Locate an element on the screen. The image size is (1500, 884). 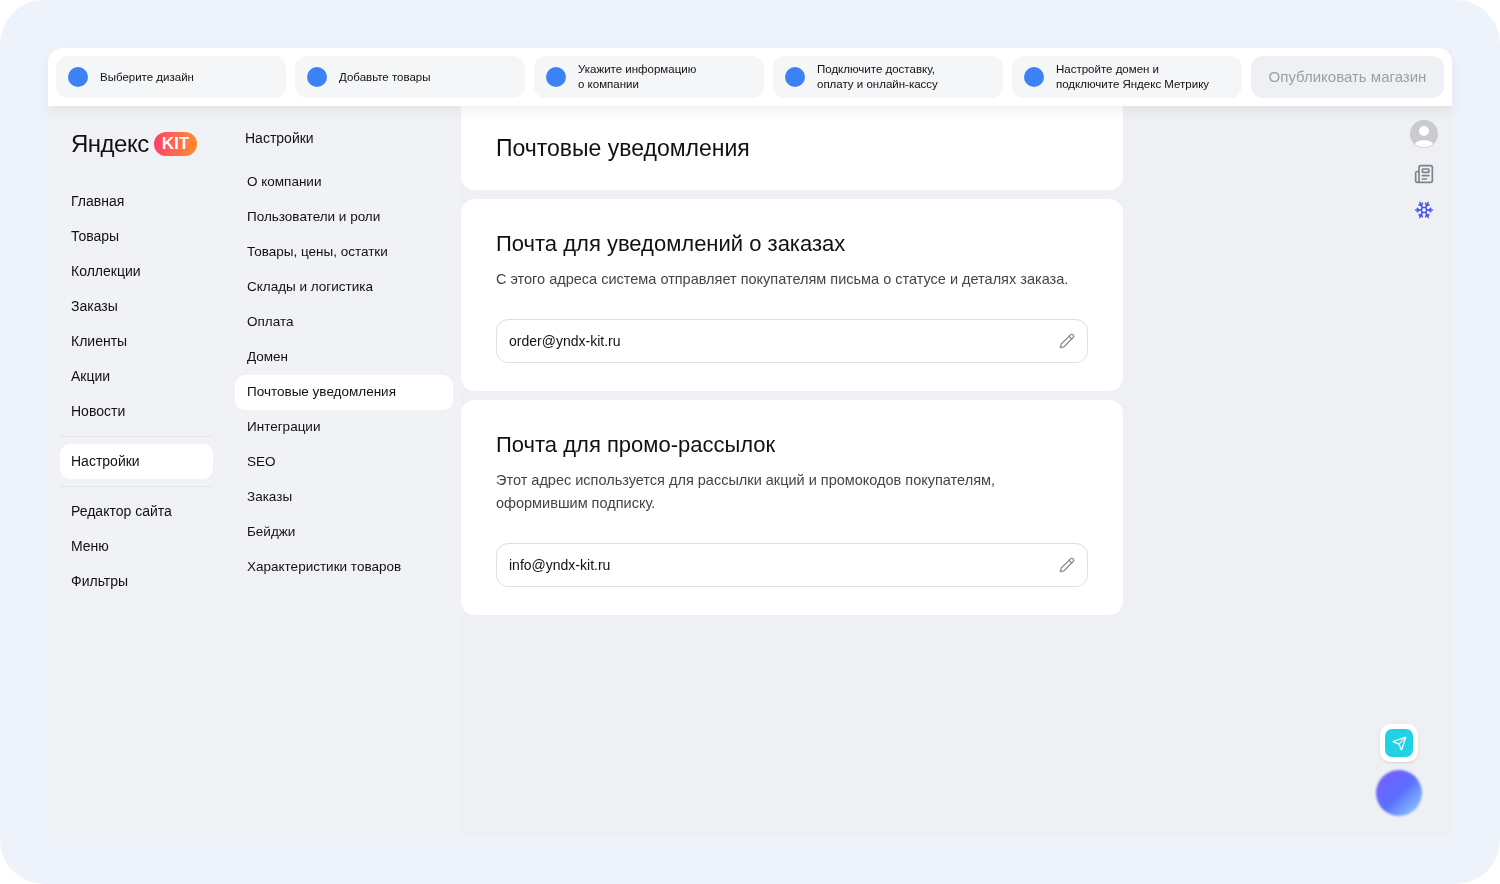
snowflake-icon is located at coordinates (1423, 210).